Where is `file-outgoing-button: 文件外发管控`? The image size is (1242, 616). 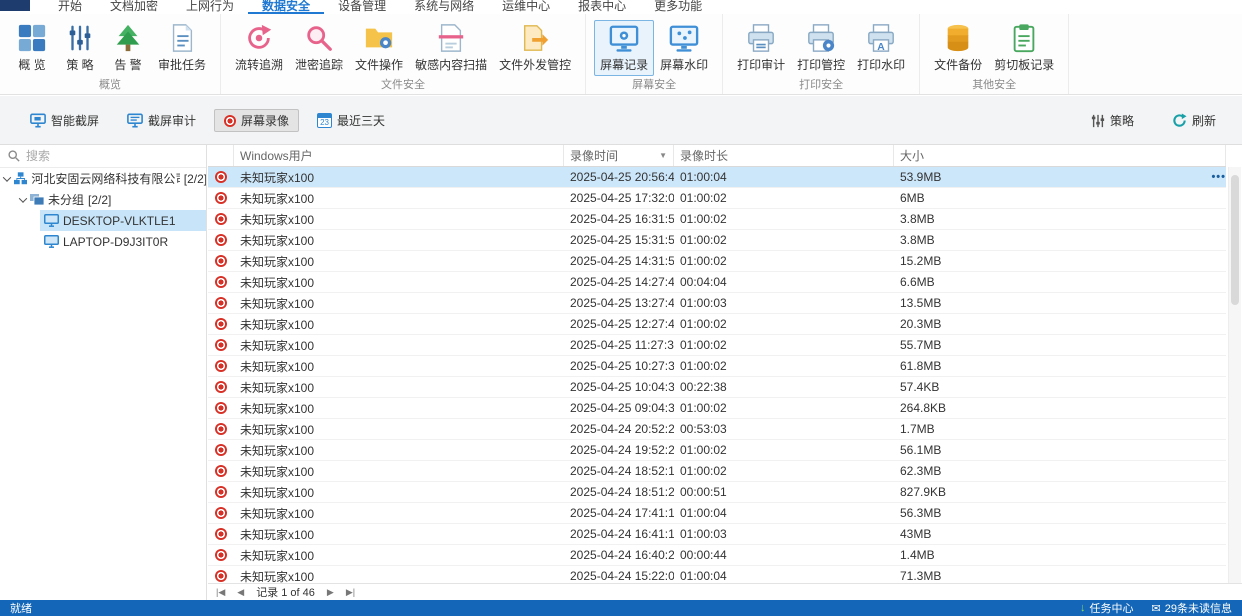
file-outgoing-button: 文件外发管控 is located at coordinates (535, 48).